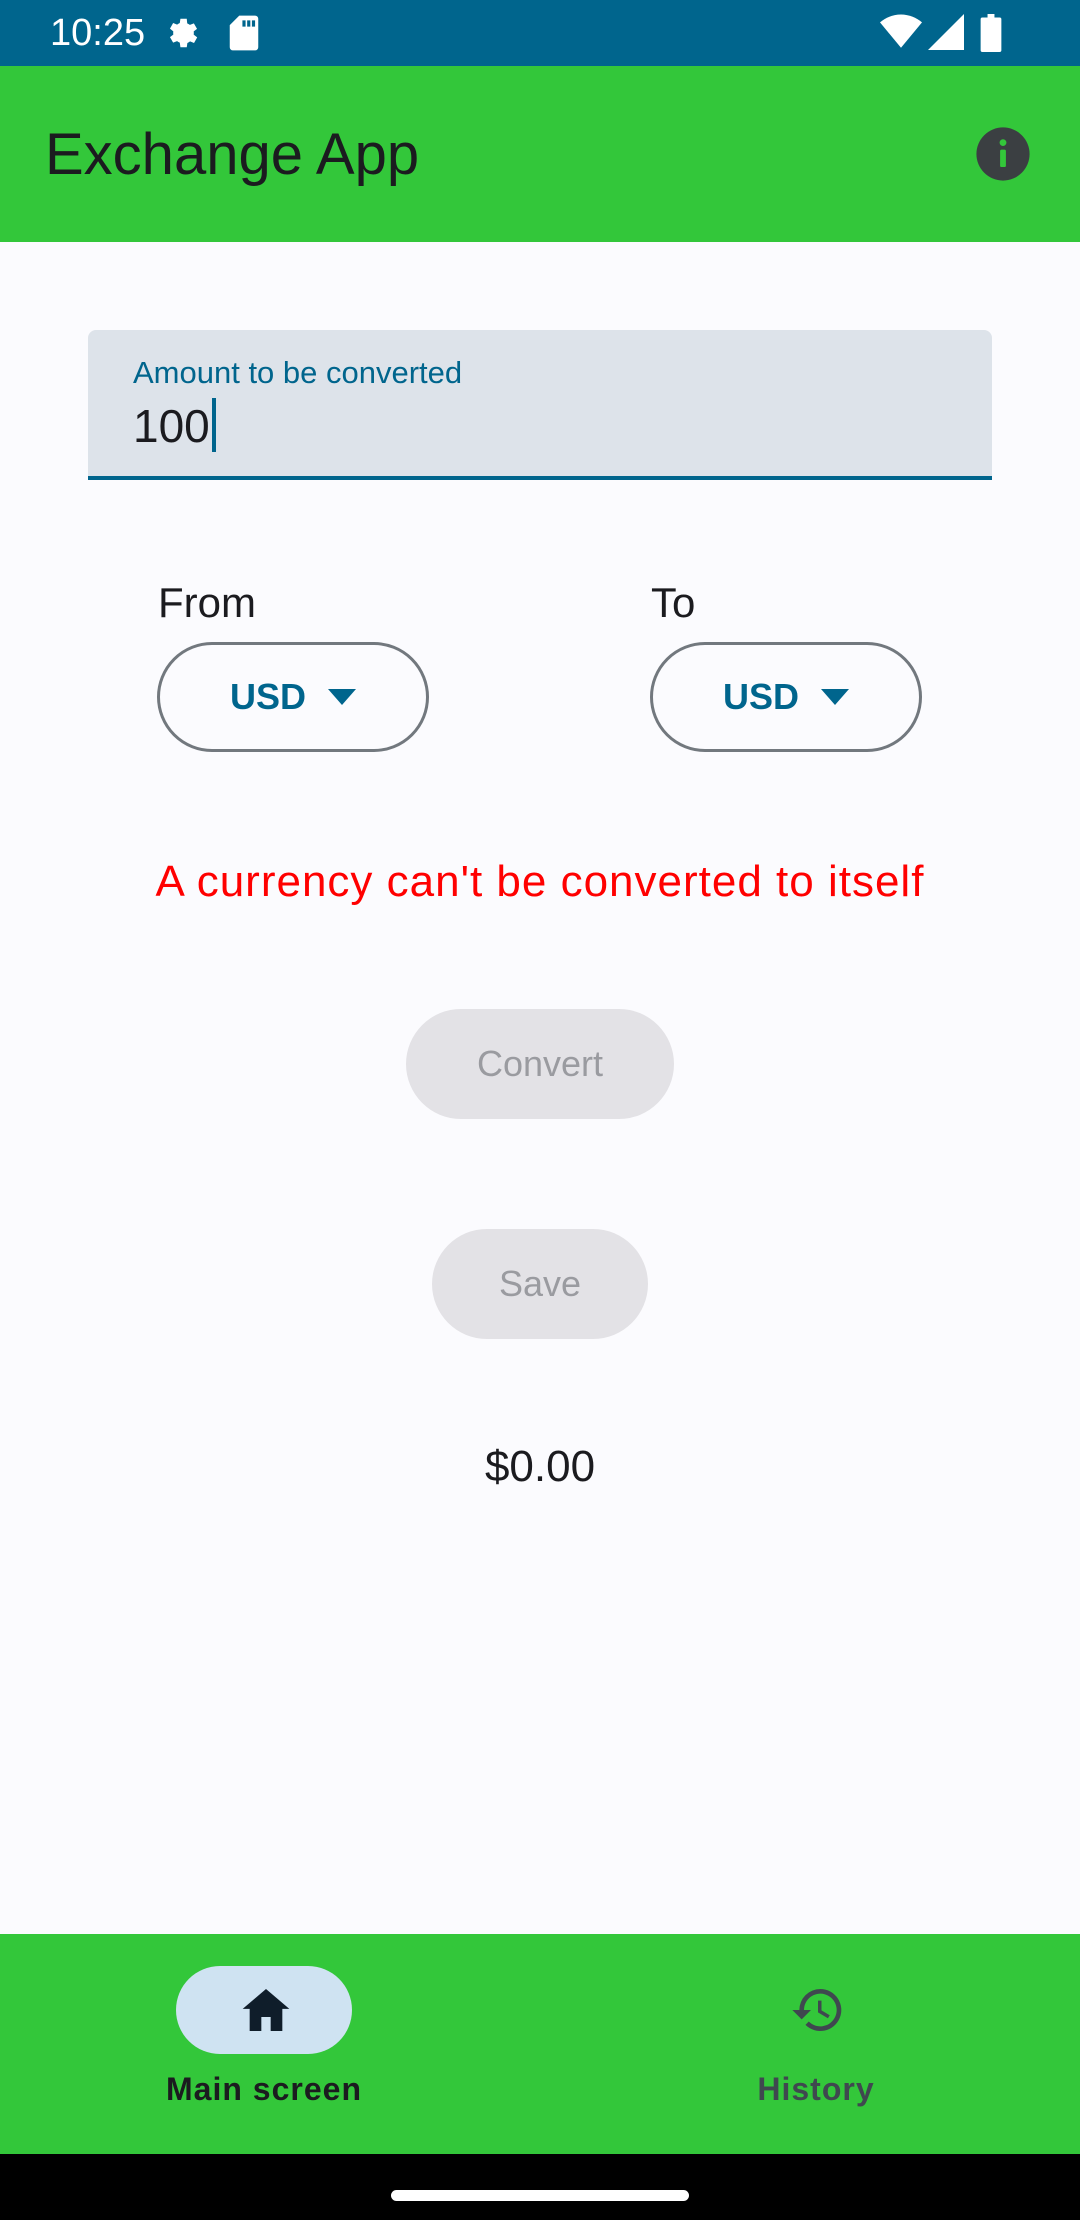 The image size is (1080, 2220). Describe the element at coordinates (673, 602) in the screenshot. I see `to-label: To` at that location.